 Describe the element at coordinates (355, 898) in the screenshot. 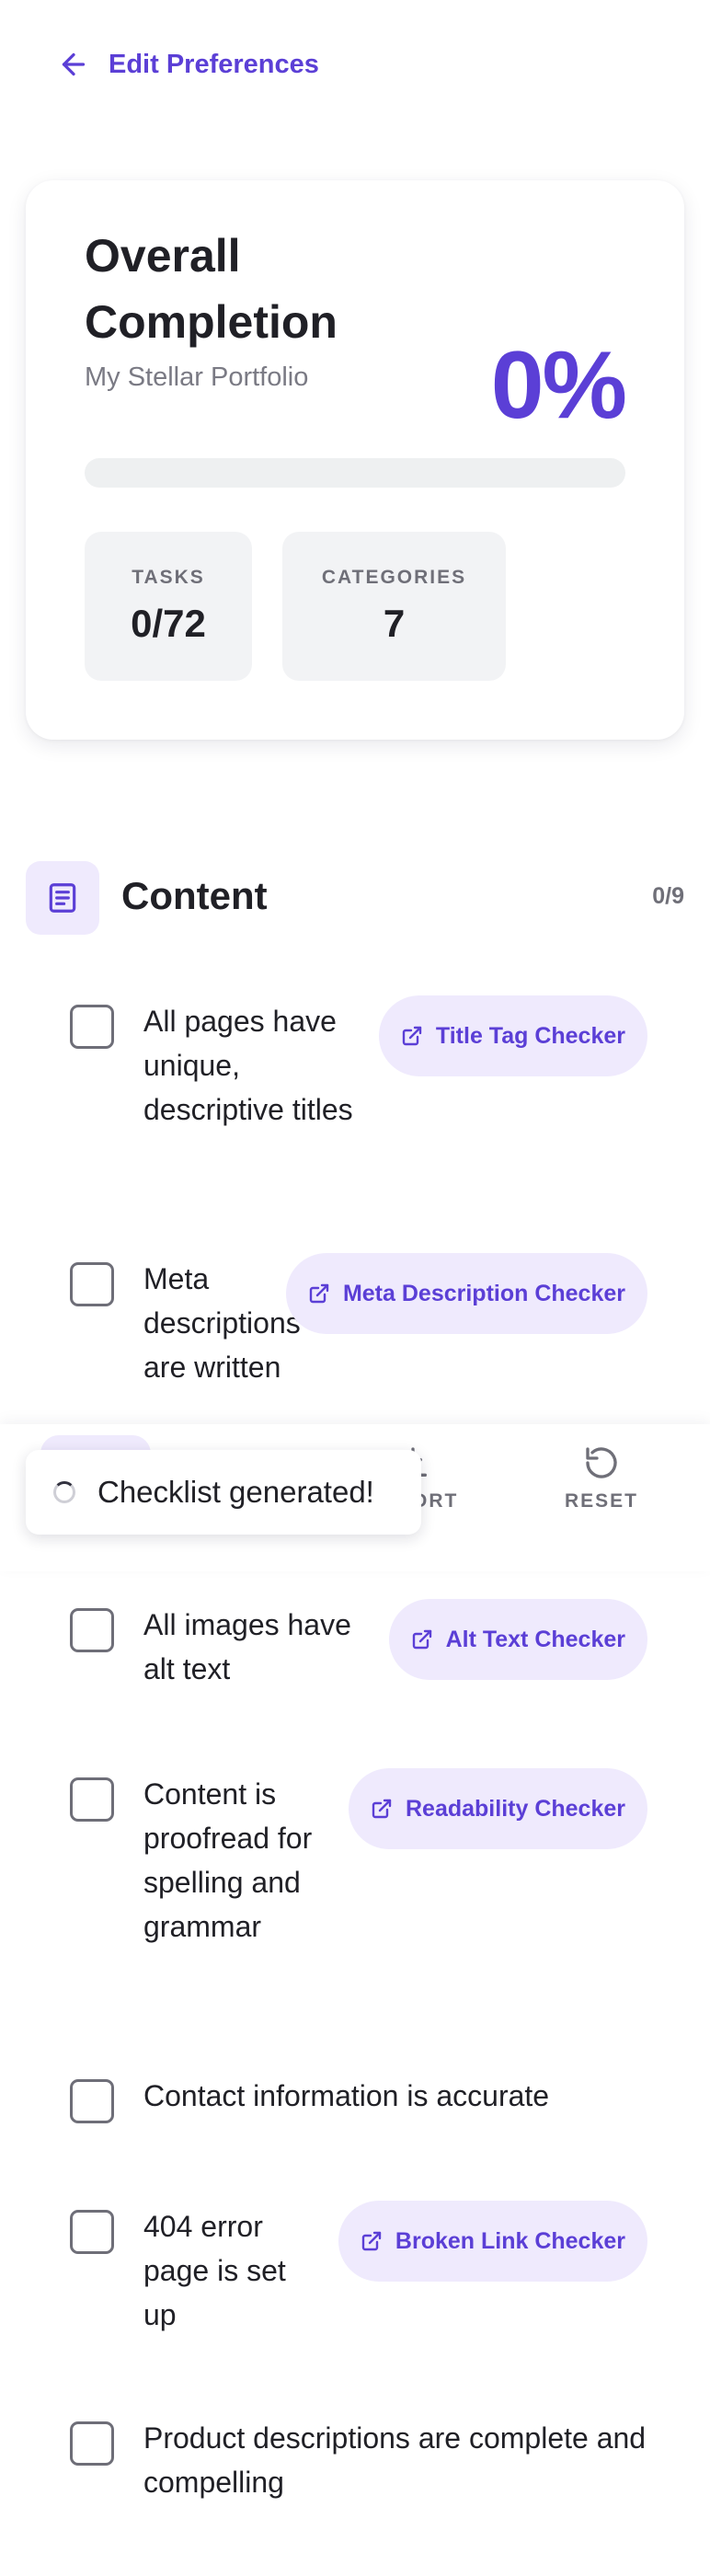

I see `category-header: Content 0/9` at that location.